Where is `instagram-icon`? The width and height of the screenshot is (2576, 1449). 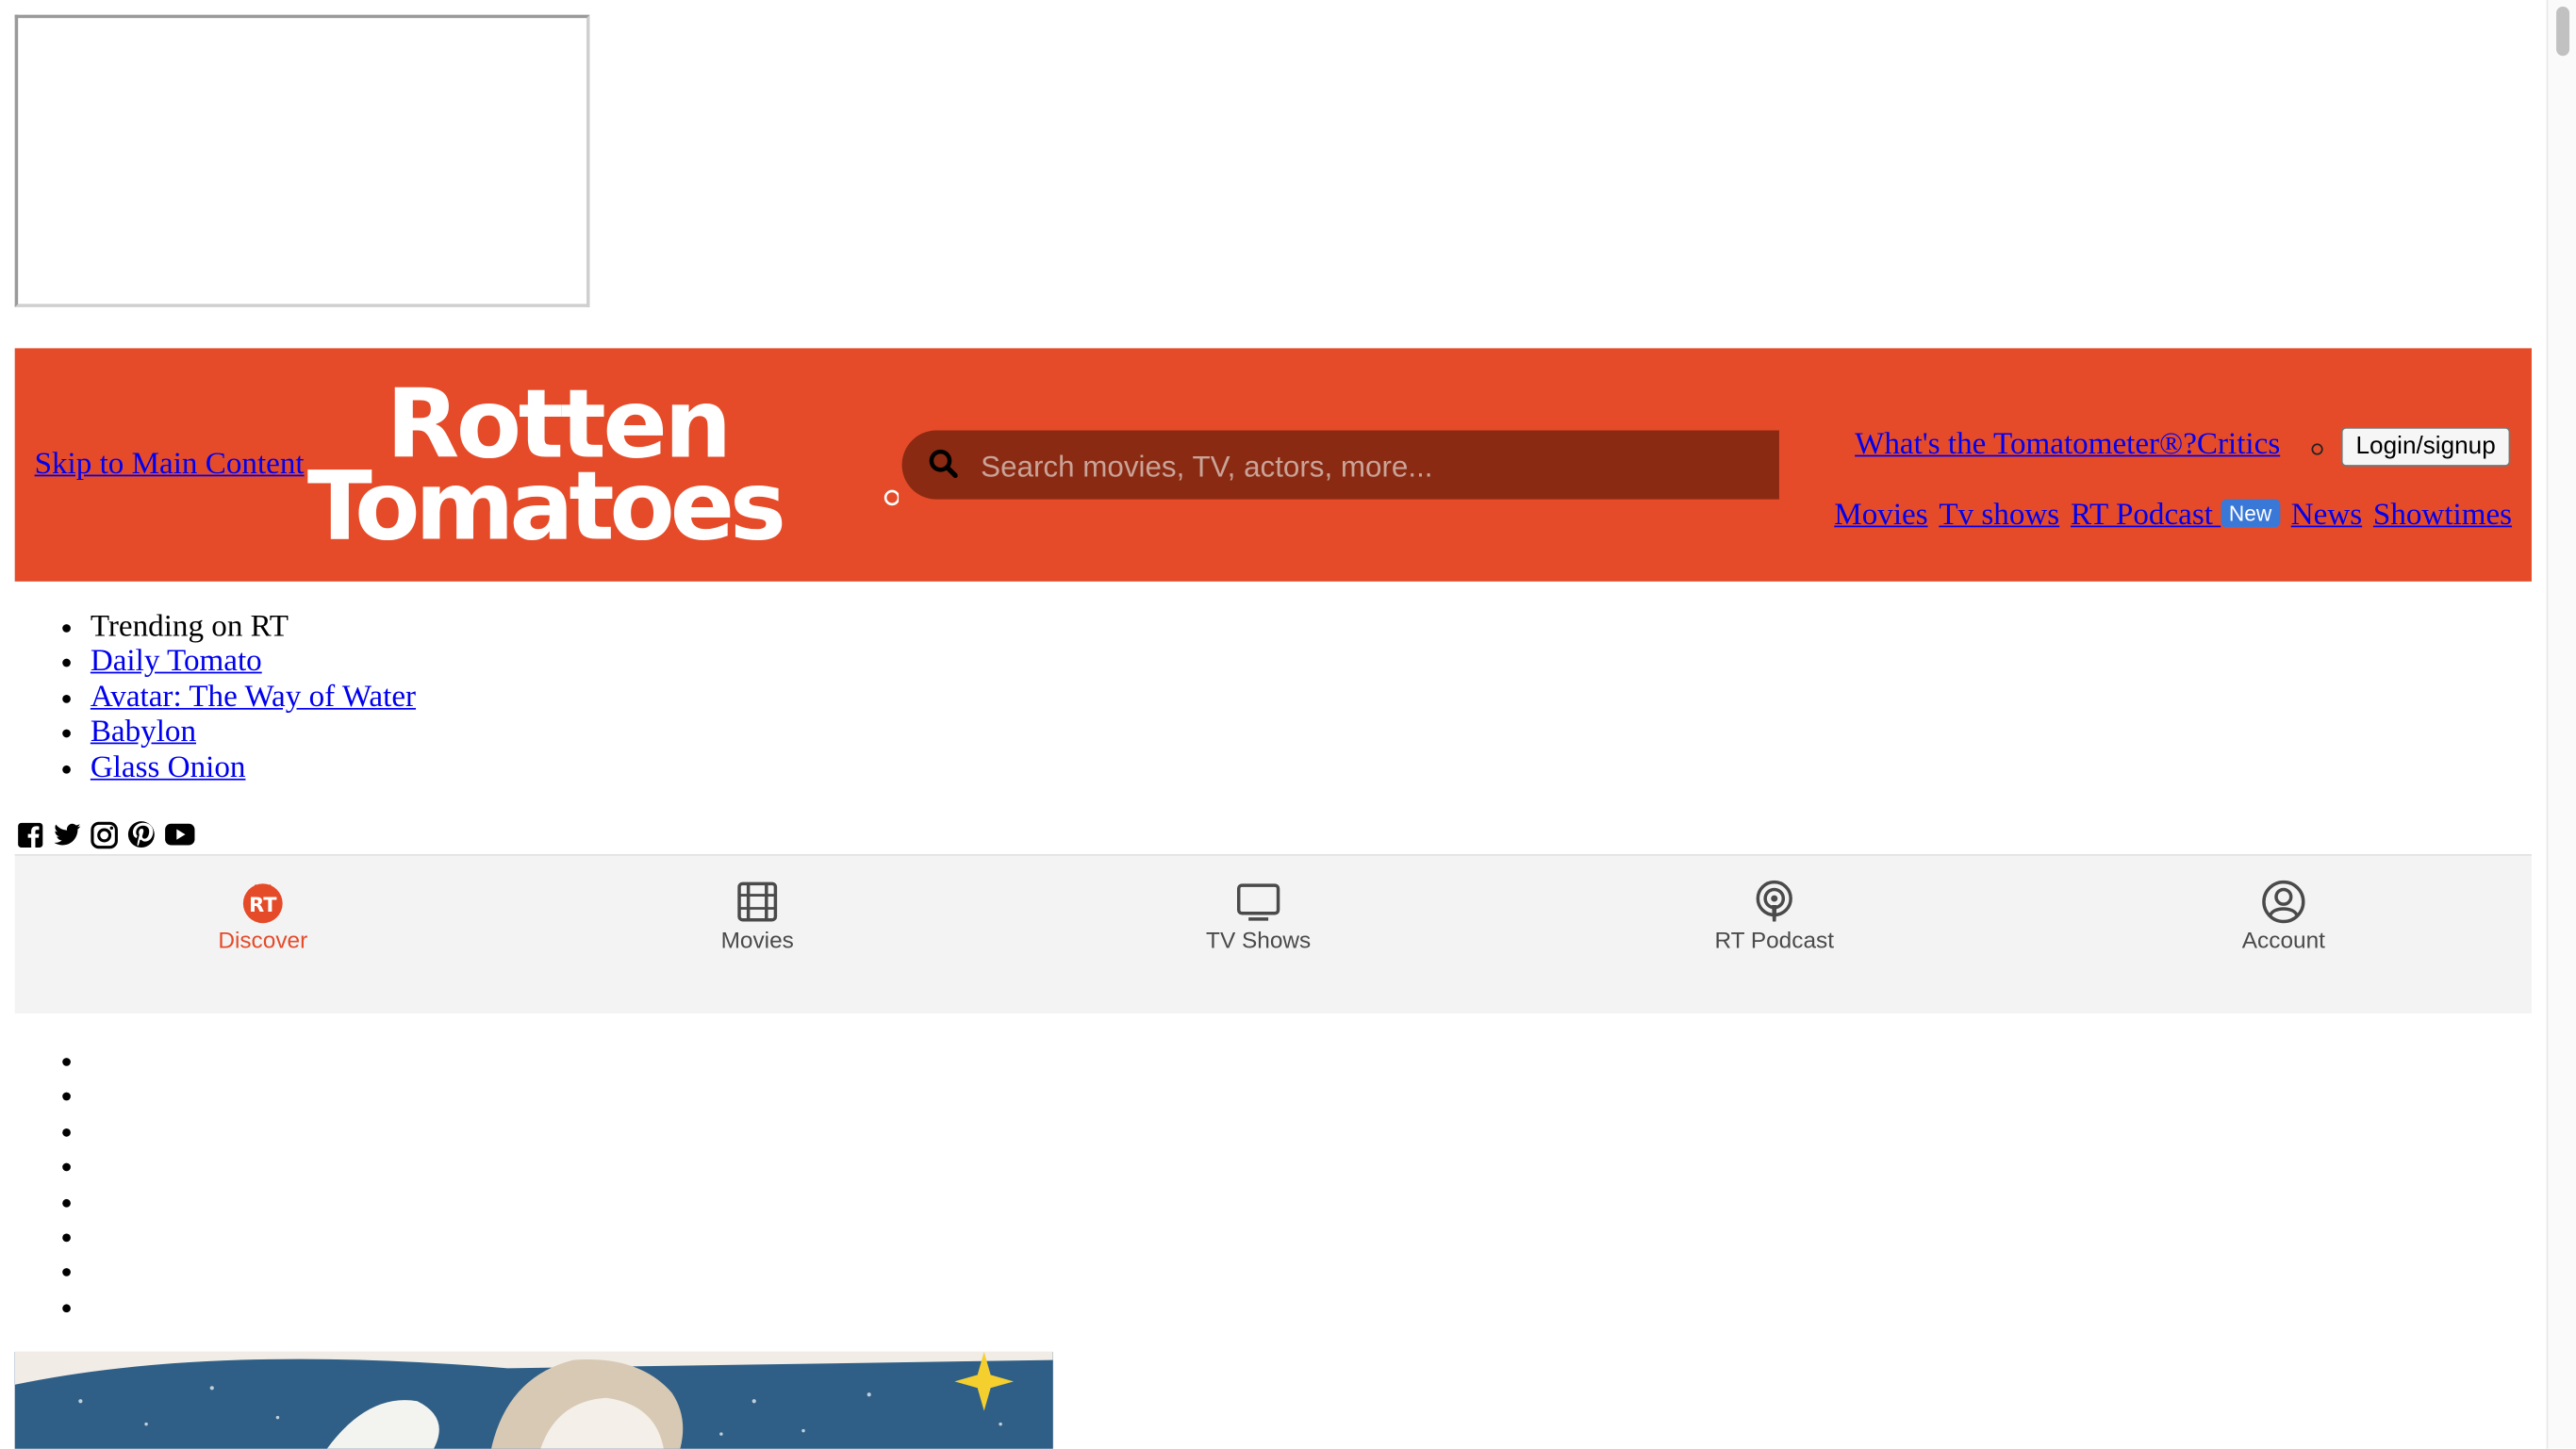 instagram-icon is located at coordinates (105, 834).